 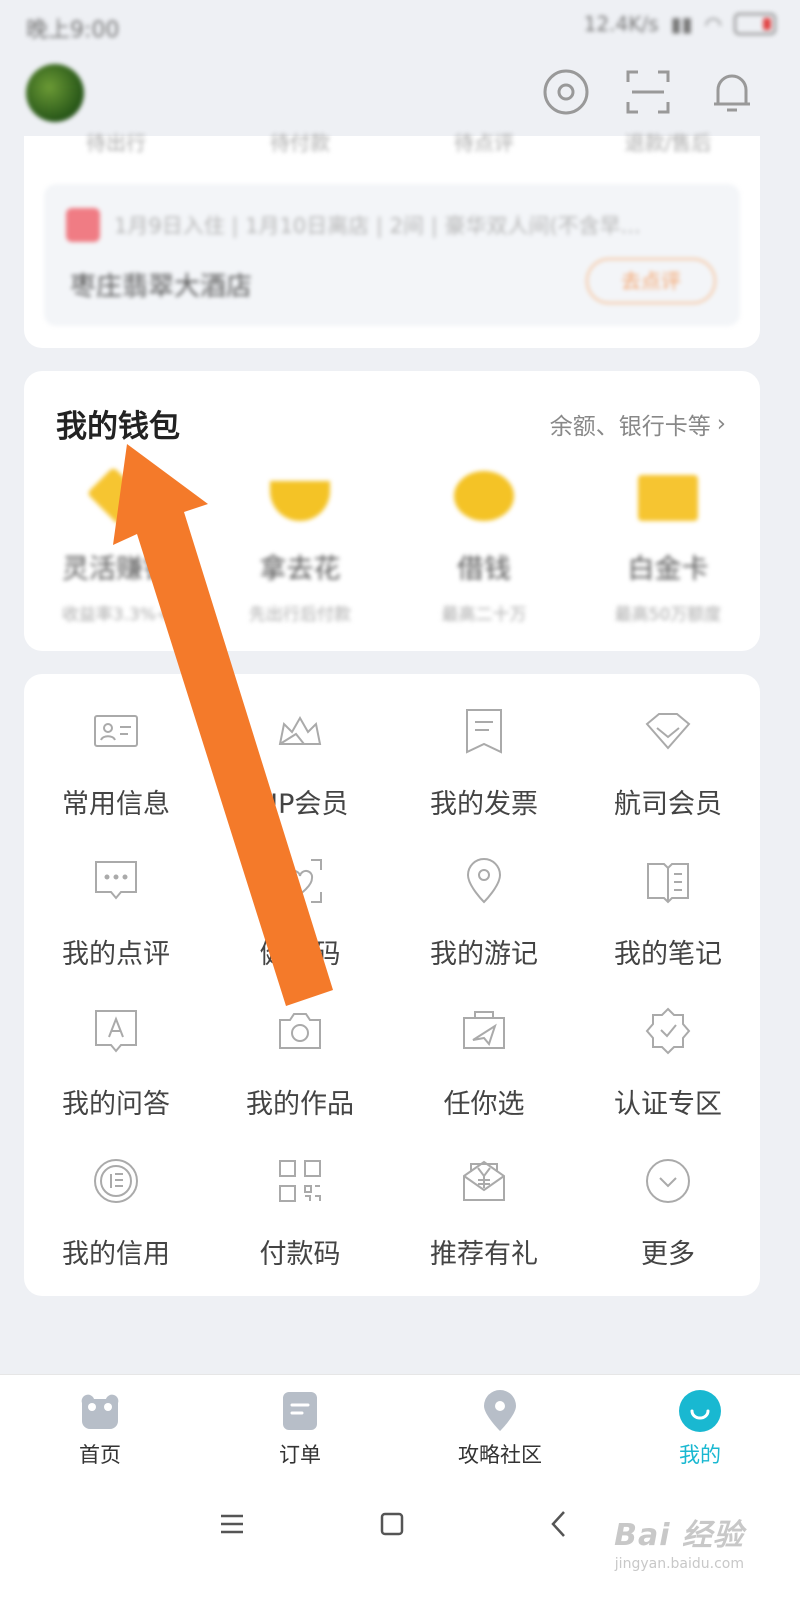 I want to click on card-icon, so click(x=668, y=498).